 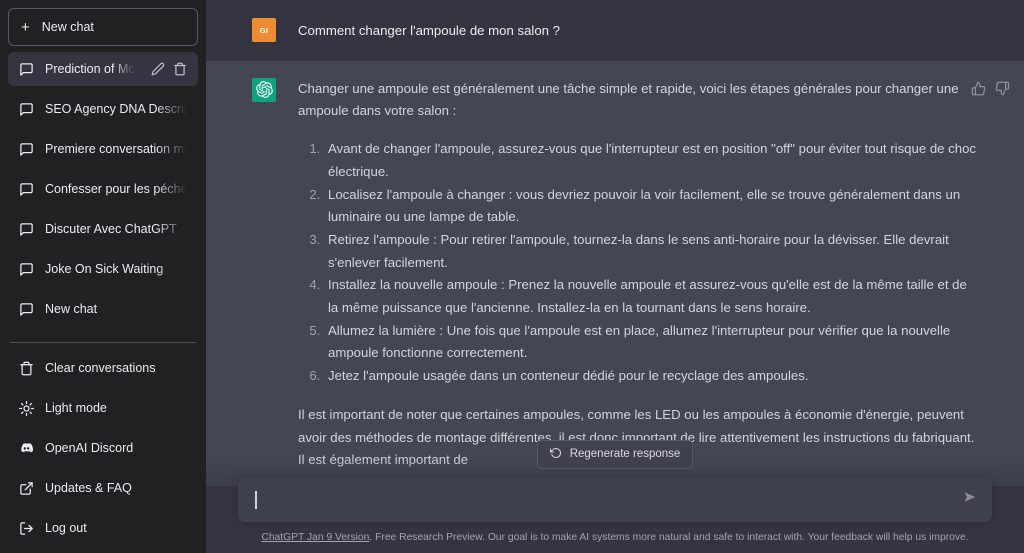 What do you see at coordinates (168, 69) in the screenshot?
I see `conversation-actions` at bounding box center [168, 69].